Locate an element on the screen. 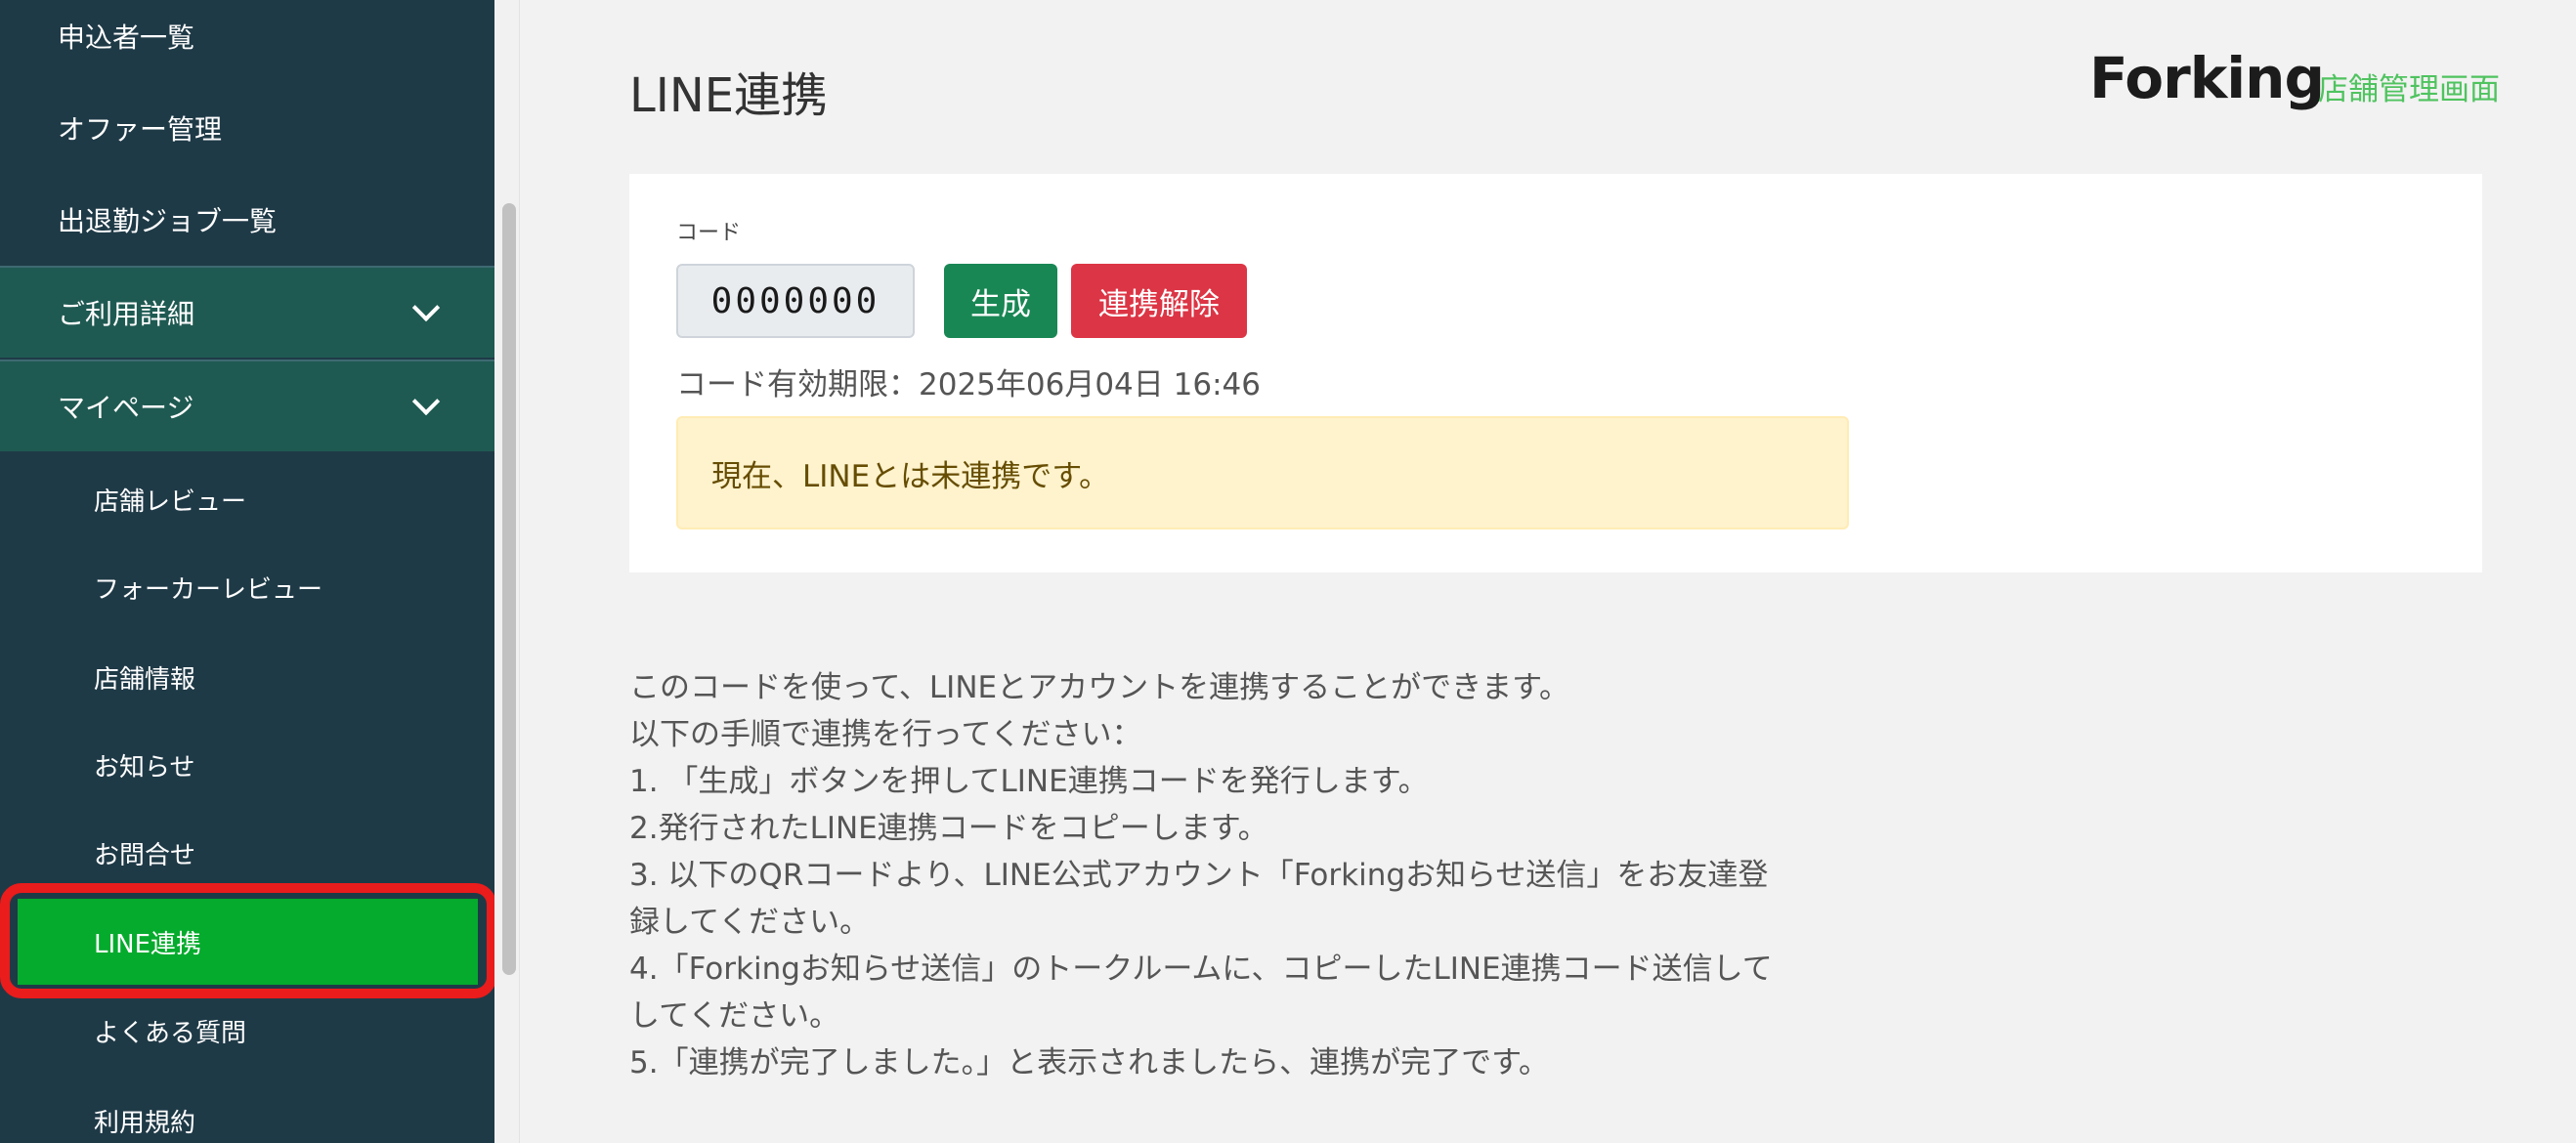 Image resolution: width=2576 pixels, height=1143 pixels. sidebar-item-terms: 利用規約 is located at coordinates (247, 1110).